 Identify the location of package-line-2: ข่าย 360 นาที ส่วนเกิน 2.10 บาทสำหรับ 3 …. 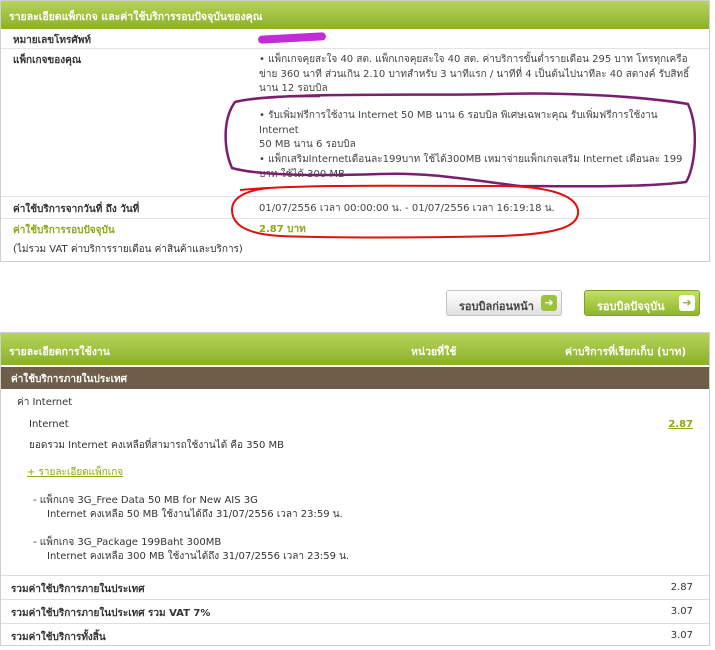
(474, 74).